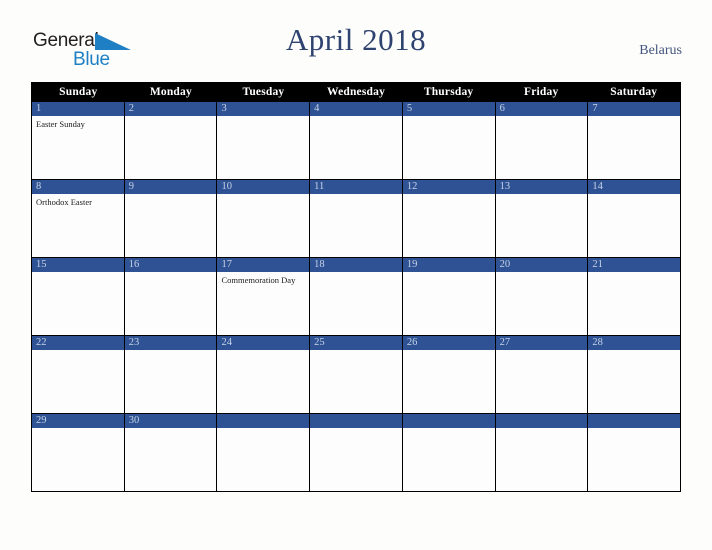  What do you see at coordinates (541, 218) in the screenshot?
I see `day-cell: 13` at bounding box center [541, 218].